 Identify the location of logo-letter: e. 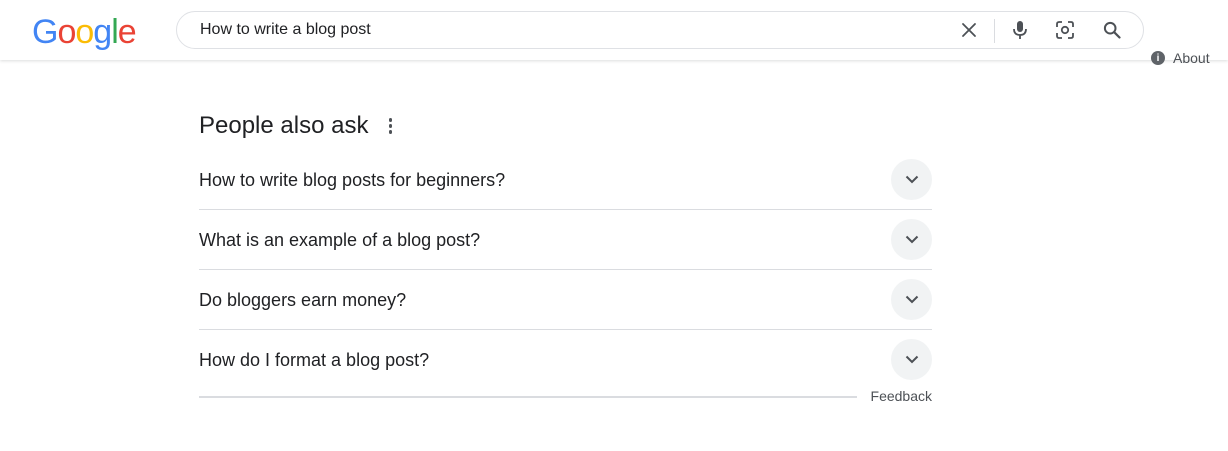
(127, 32).